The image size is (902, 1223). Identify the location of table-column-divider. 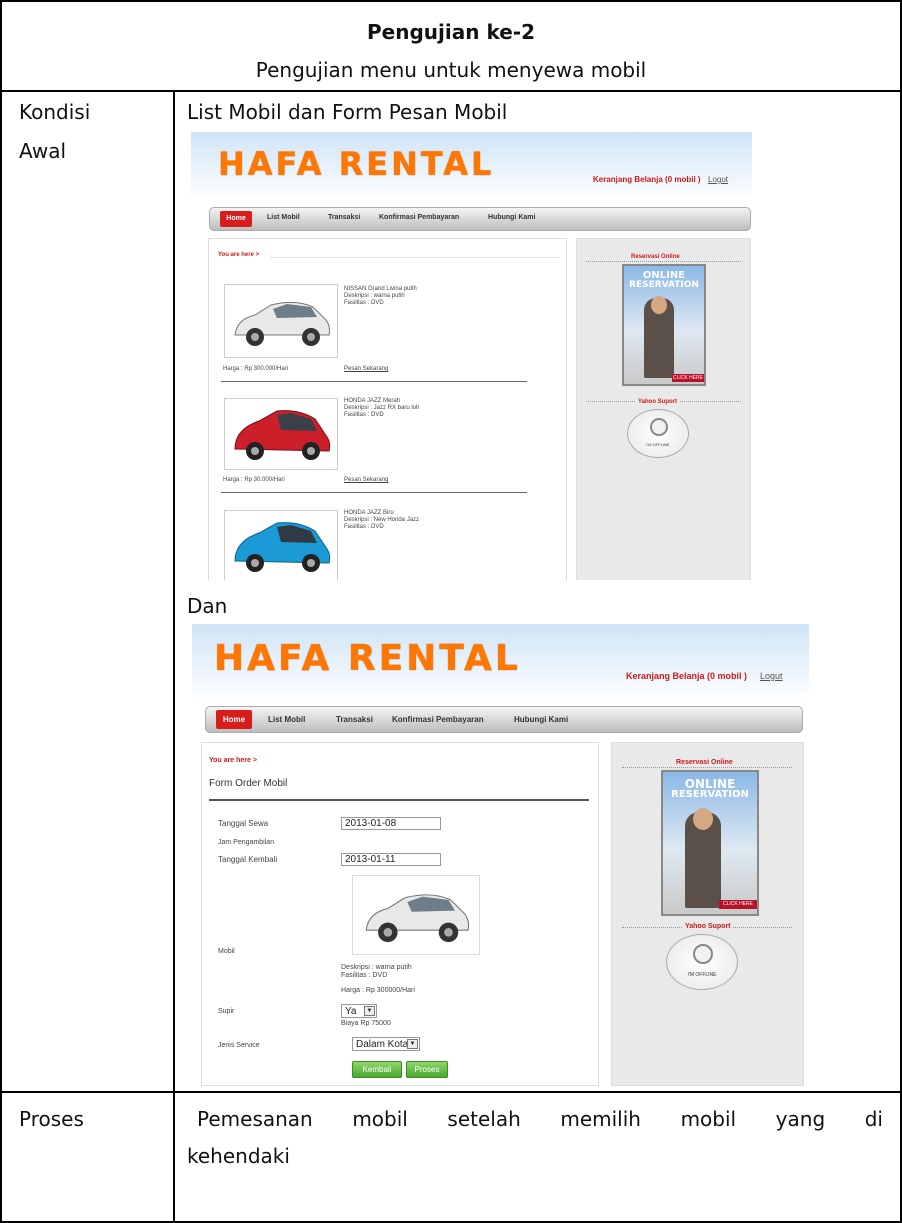
(174, 656).